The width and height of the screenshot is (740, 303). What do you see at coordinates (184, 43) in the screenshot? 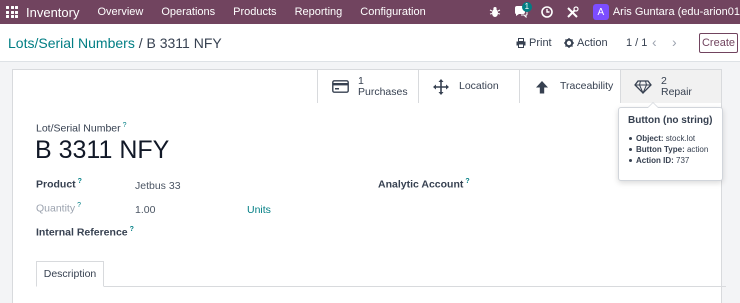
I see `breadcrumb-current: B 3311 NFY` at bounding box center [184, 43].